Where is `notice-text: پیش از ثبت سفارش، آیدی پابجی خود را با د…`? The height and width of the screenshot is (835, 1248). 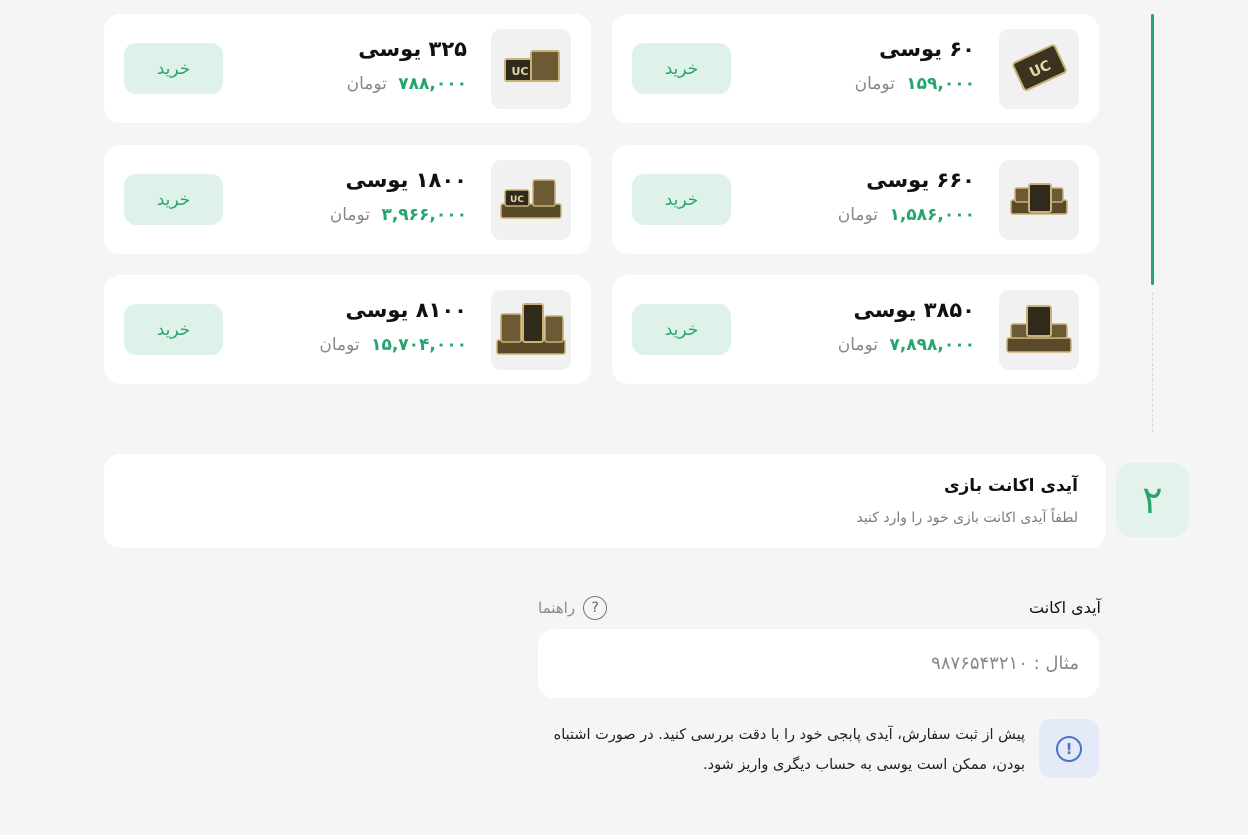
notice-text: پیش از ثبت سفارش، آیدی پابجی خود را با د… is located at coordinates (789, 750).